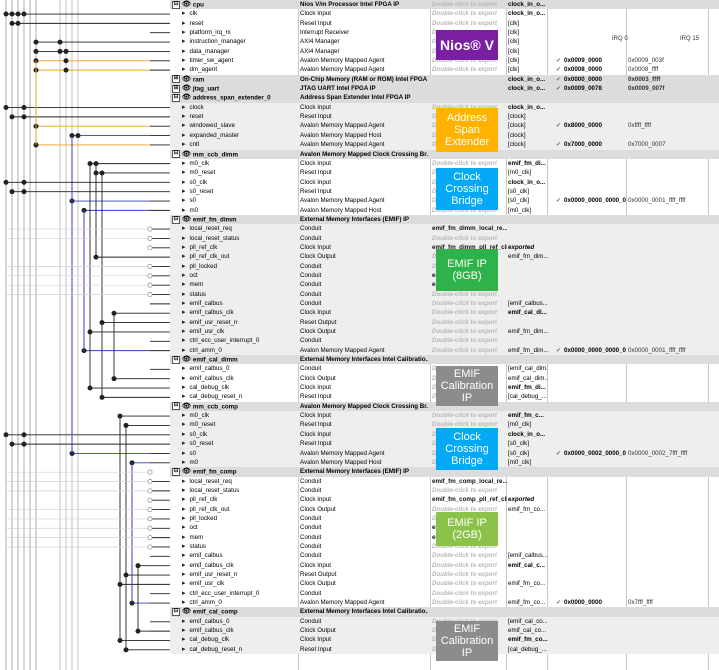  I want to click on interface-name: ▸ cal_debug_reset_n, so click(234, 396).